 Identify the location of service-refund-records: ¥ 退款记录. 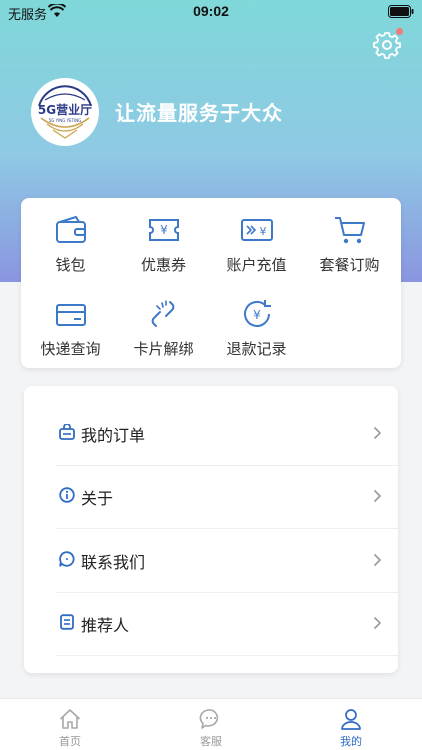
(256, 324).